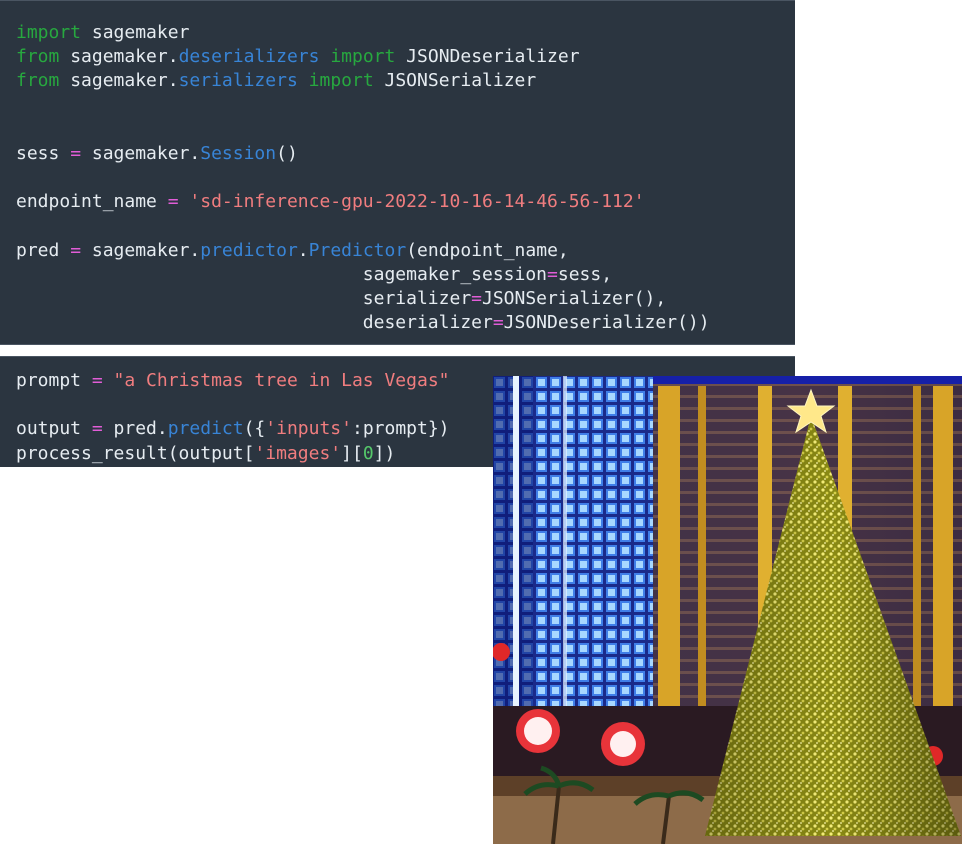 The height and width of the screenshot is (844, 962). I want to click on code-token: predictor, so click(249, 250).